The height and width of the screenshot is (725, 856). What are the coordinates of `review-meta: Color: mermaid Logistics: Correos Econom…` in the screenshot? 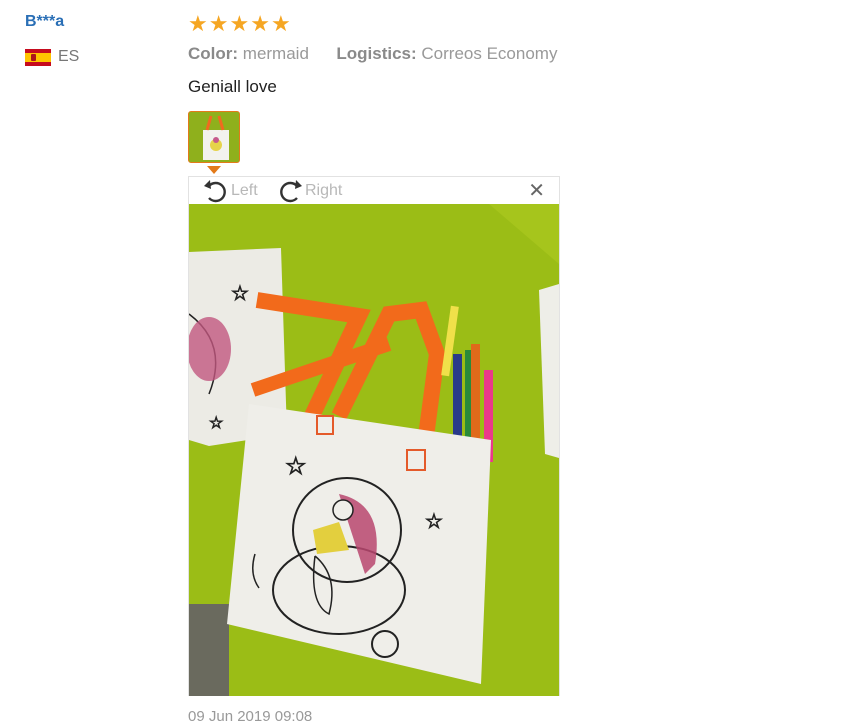 It's located at (372, 54).